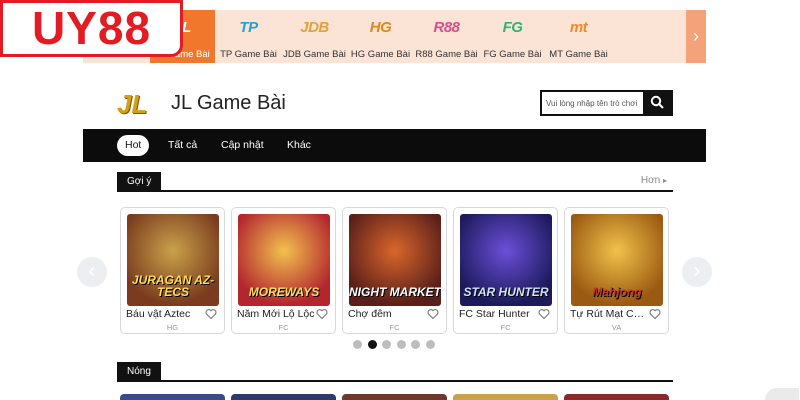 Image resolution: width=800 pixels, height=400 pixels. I want to click on section-header-hot: Nóng, so click(395, 372).